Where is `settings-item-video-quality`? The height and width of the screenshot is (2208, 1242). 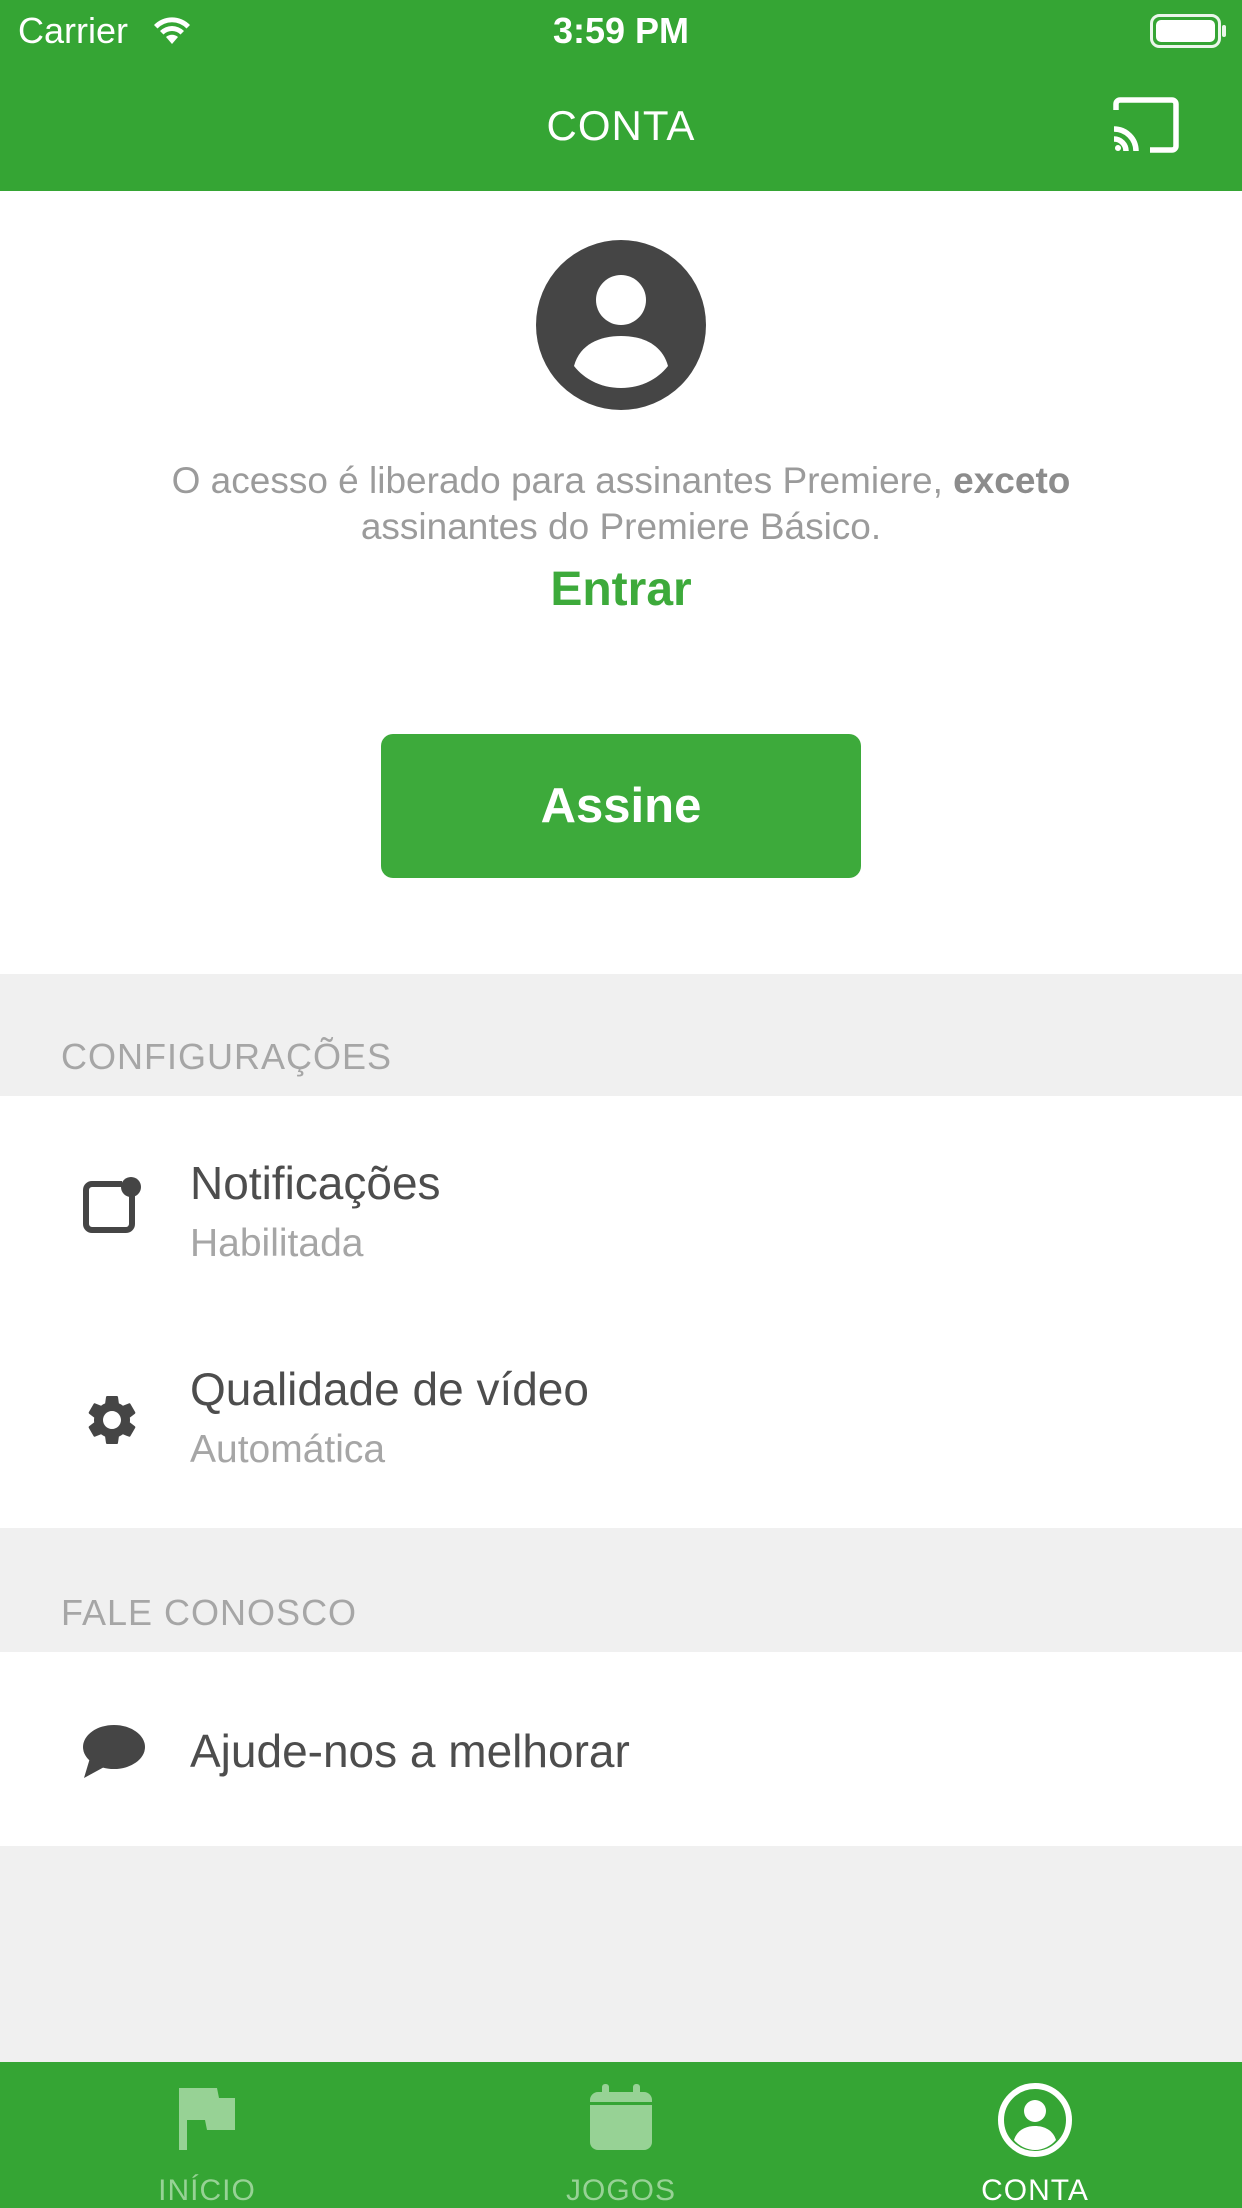 settings-item-video-quality is located at coordinates (621, 1420).